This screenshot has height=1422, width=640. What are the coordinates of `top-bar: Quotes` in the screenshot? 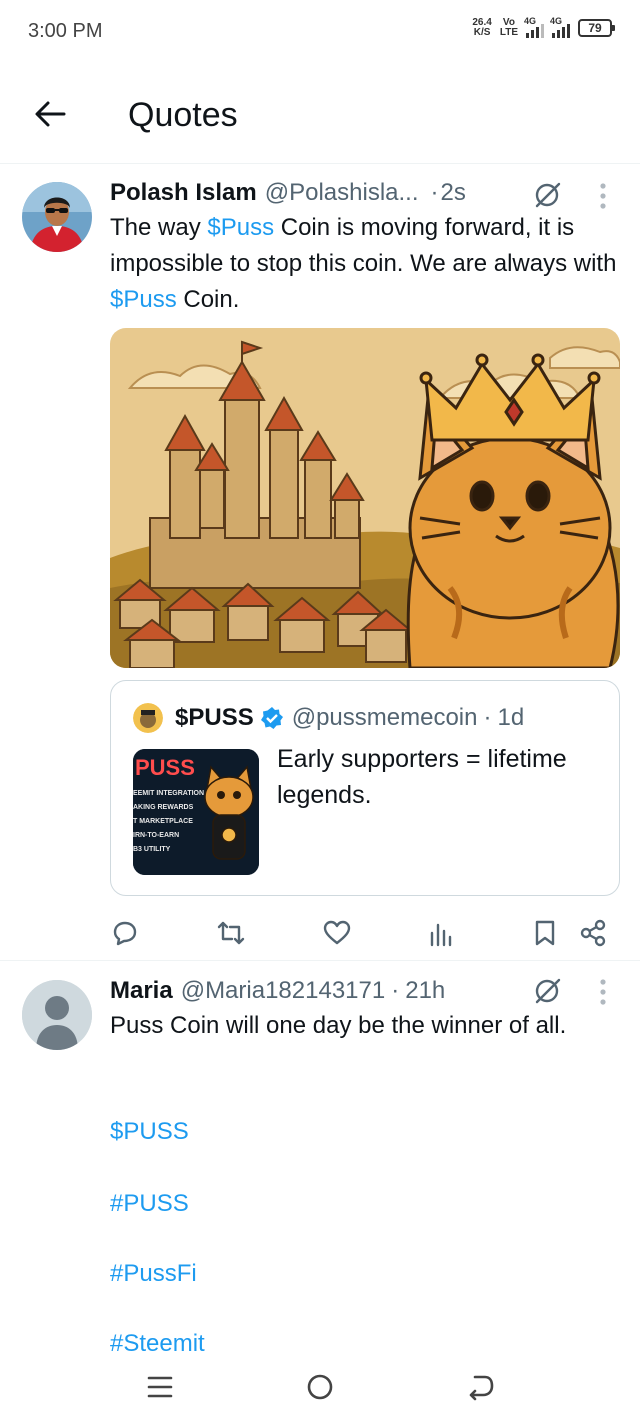 It's located at (320, 114).